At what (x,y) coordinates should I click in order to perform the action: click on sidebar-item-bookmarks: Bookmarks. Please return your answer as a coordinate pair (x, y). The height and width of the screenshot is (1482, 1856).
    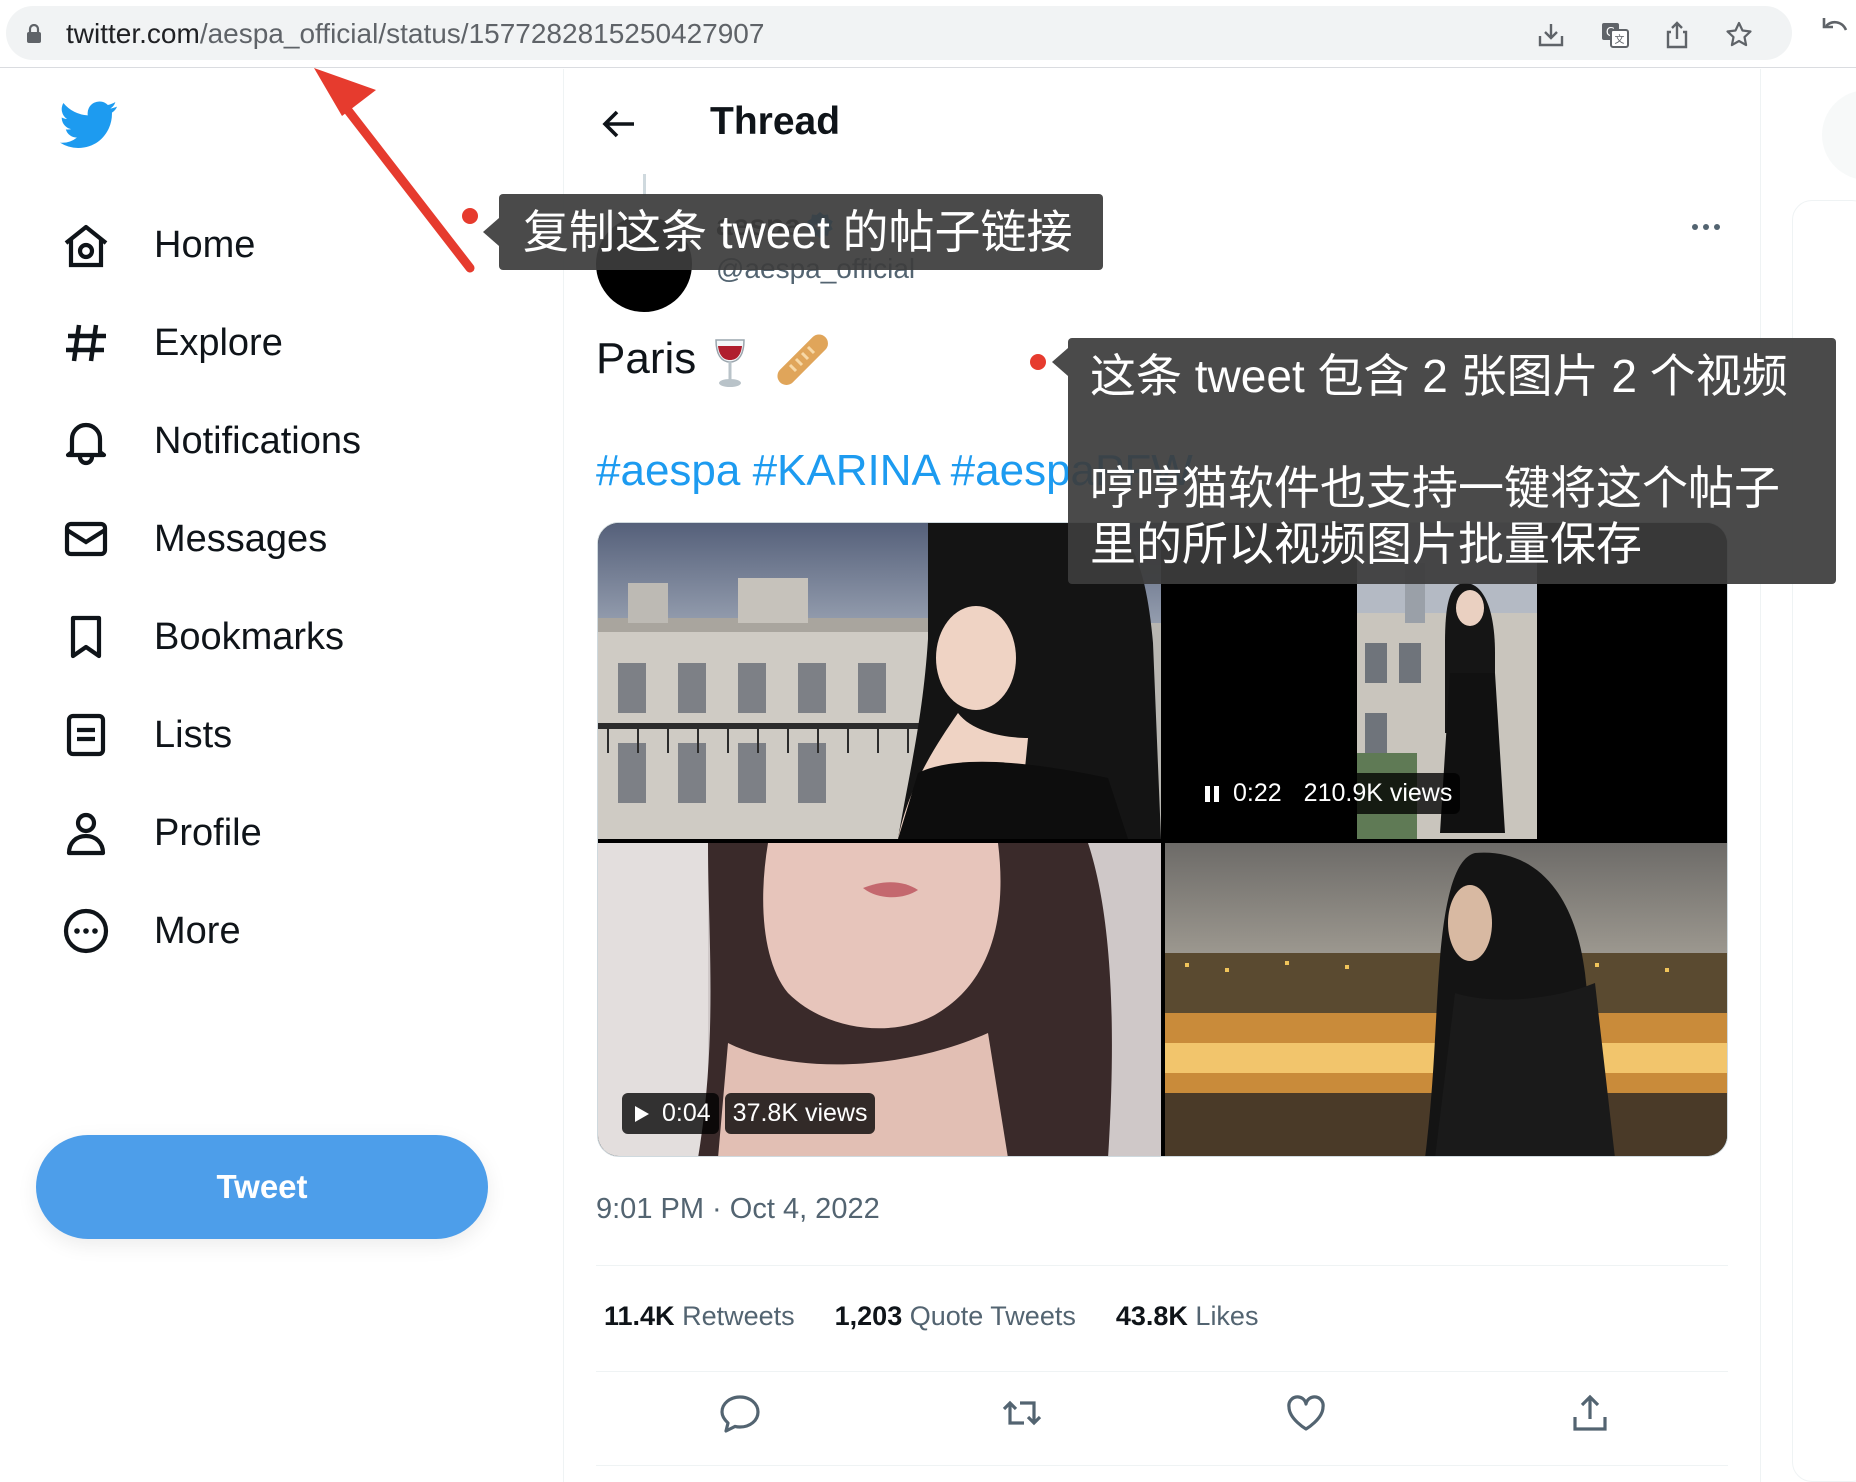
    Looking at the image, I should click on (202, 637).